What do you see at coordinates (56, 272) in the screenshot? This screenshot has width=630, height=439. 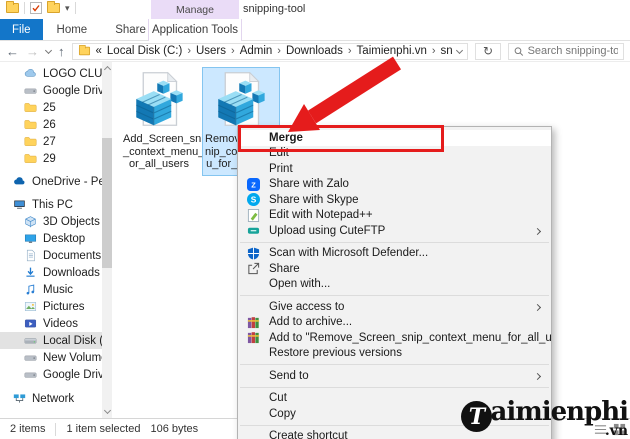 I see `sidebar-item-downloads: Downloads` at bounding box center [56, 272].